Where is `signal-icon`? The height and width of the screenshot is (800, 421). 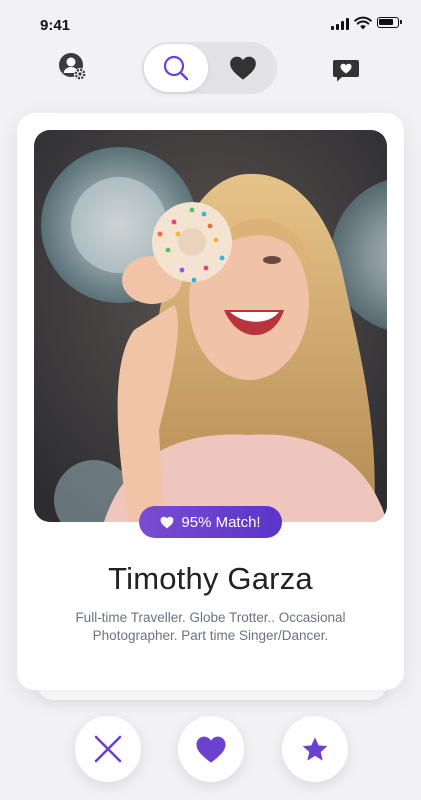
signal-icon is located at coordinates (340, 24).